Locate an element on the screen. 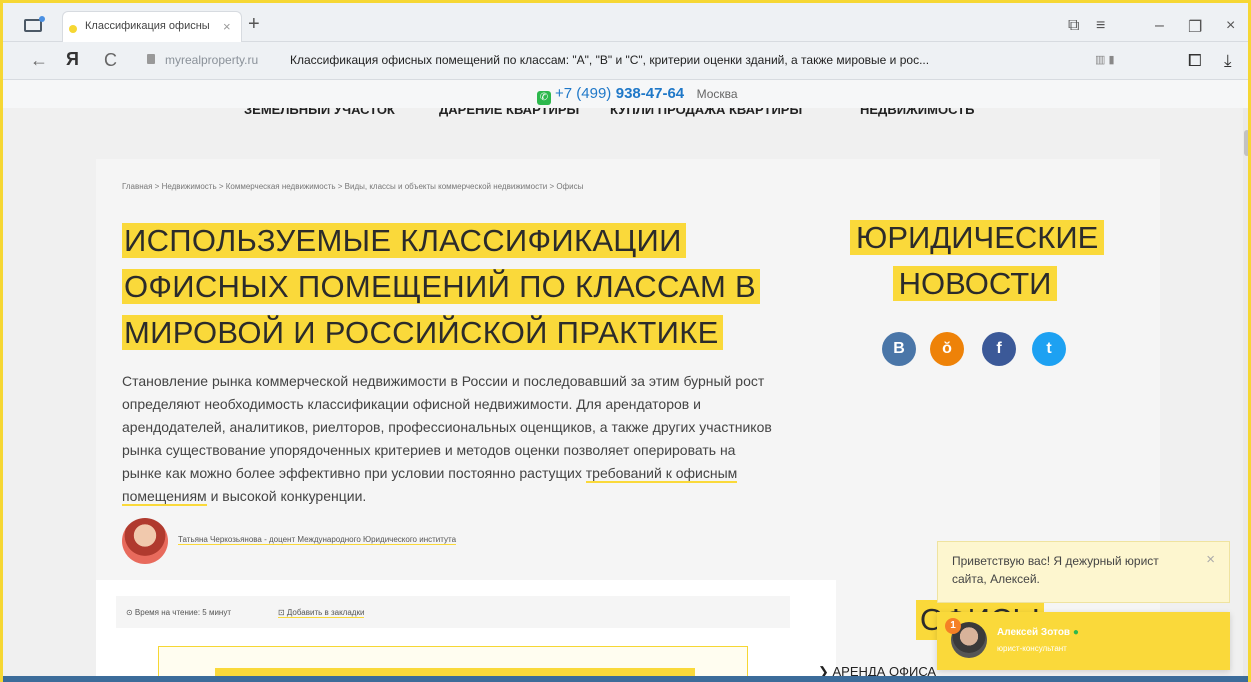 The image size is (1251, 682). unread-badge: 1 is located at coordinates (953, 626).